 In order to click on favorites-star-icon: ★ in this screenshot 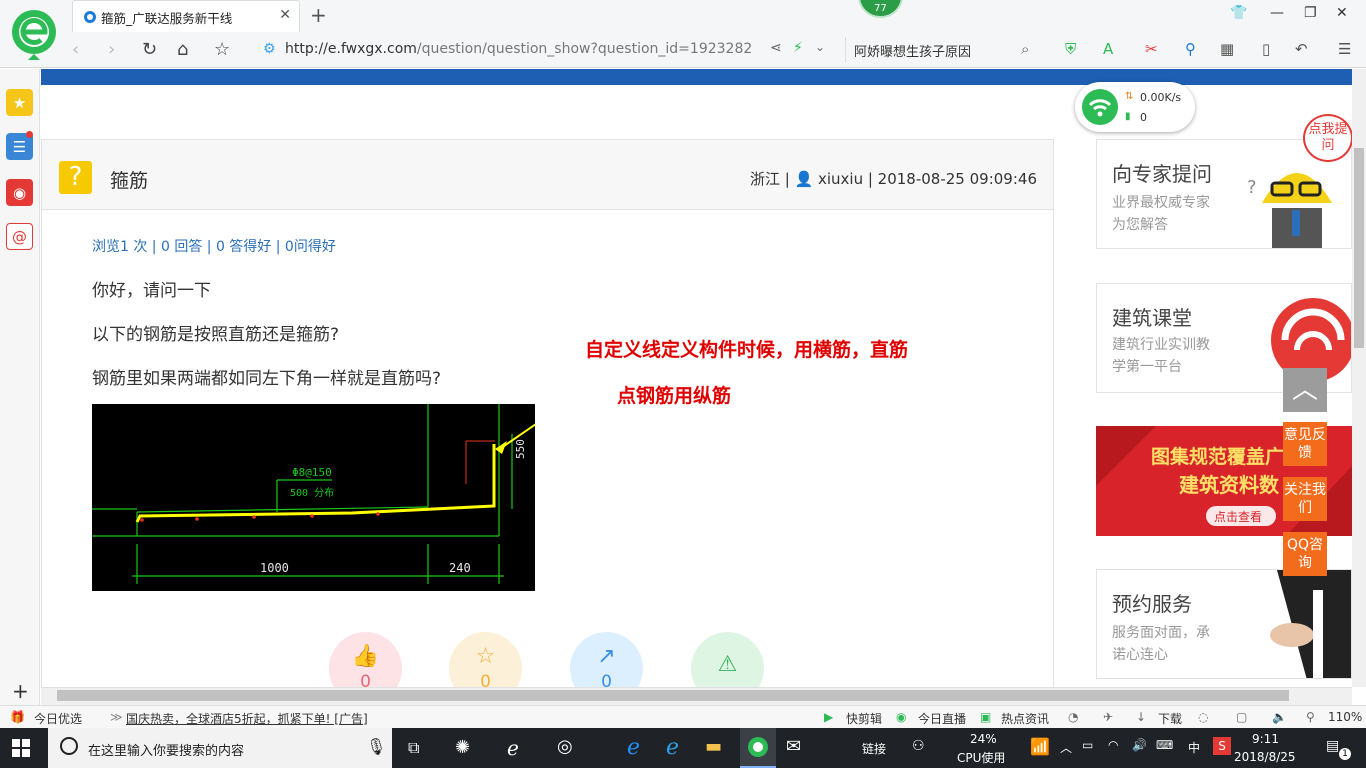, I will do `click(19, 102)`.